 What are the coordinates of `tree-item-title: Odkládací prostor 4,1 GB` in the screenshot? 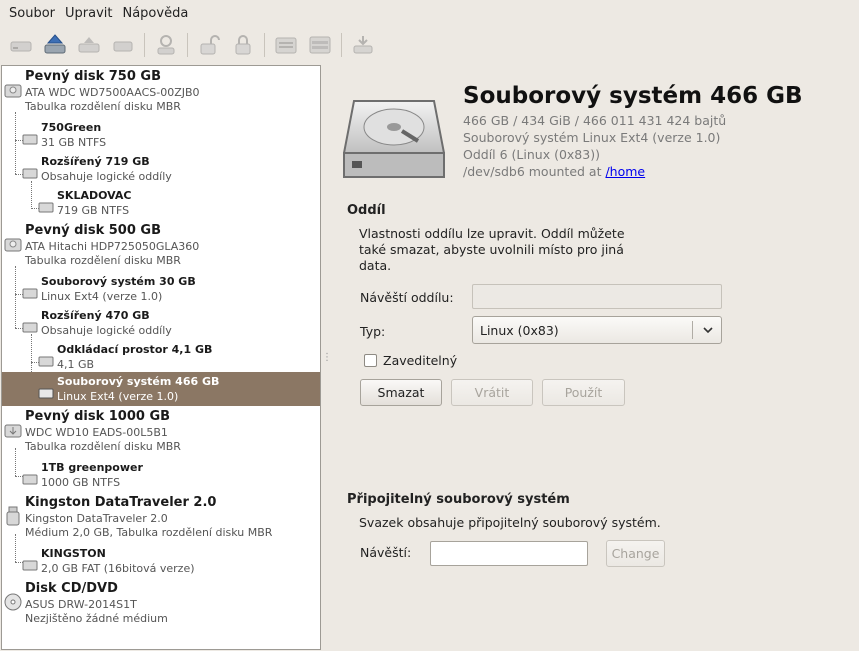 It's located at (135, 349).